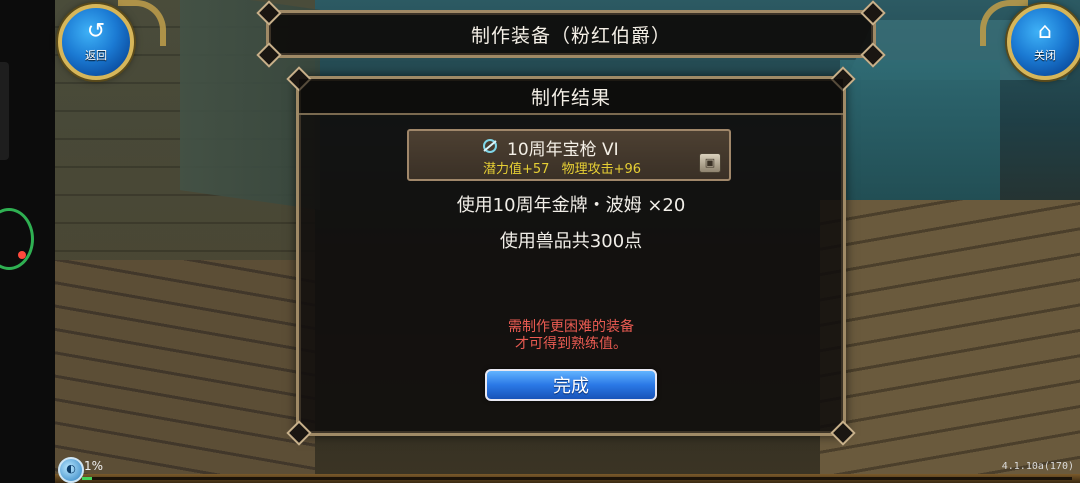 This screenshot has width=1080, height=483. Describe the element at coordinates (710, 163) in the screenshot. I see `chest-icon: ▣` at that location.